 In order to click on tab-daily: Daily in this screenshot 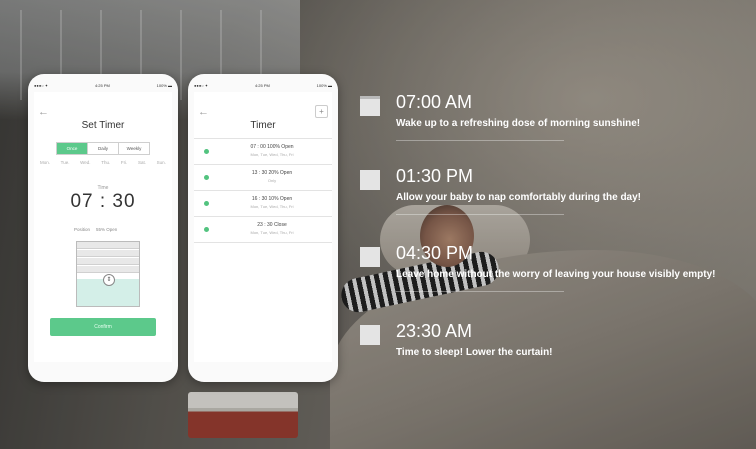, I will do `click(102, 148)`.